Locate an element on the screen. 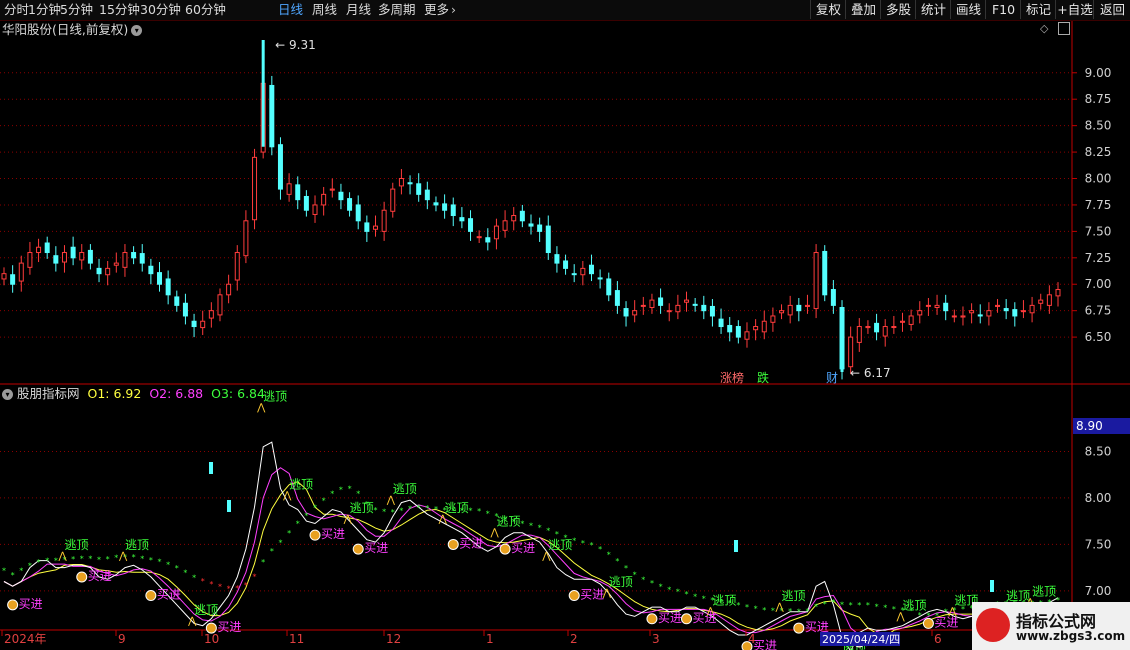 The height and width of the screenshot is (650, 1130). price-tick-label: 9.00 is located at coordinates (1098, 73).